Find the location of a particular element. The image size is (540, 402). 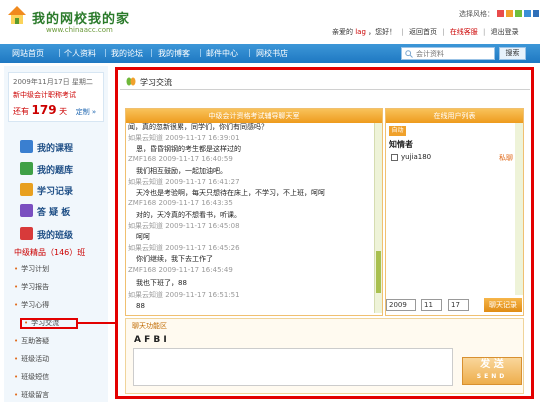

sidebar-item-my-courses: 我的课程 is located at coordinates (59, 147).